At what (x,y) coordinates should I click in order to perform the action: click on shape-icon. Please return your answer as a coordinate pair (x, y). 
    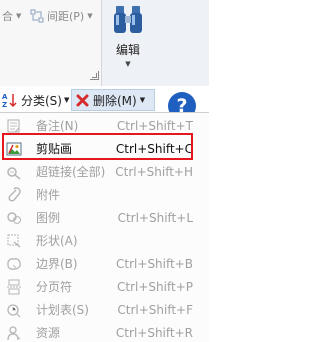
    Looking at the image, I should click on (14, 241).